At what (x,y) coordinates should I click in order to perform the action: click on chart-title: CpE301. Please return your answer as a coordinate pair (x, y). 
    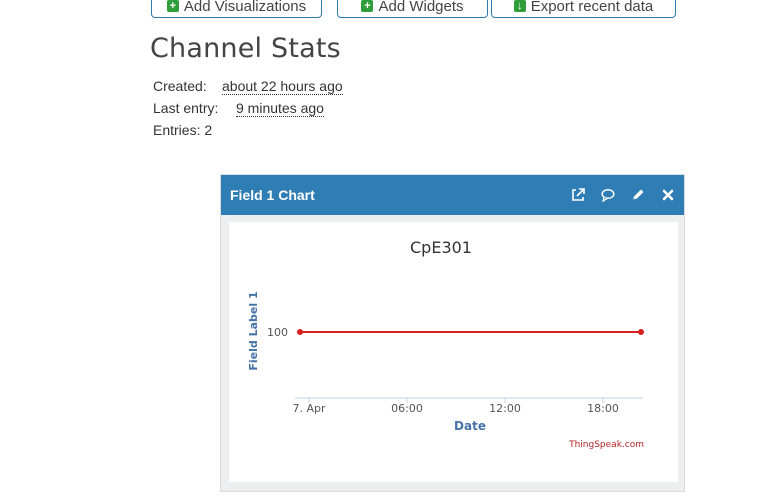
    Looking at the image, I should click on (441, 247).